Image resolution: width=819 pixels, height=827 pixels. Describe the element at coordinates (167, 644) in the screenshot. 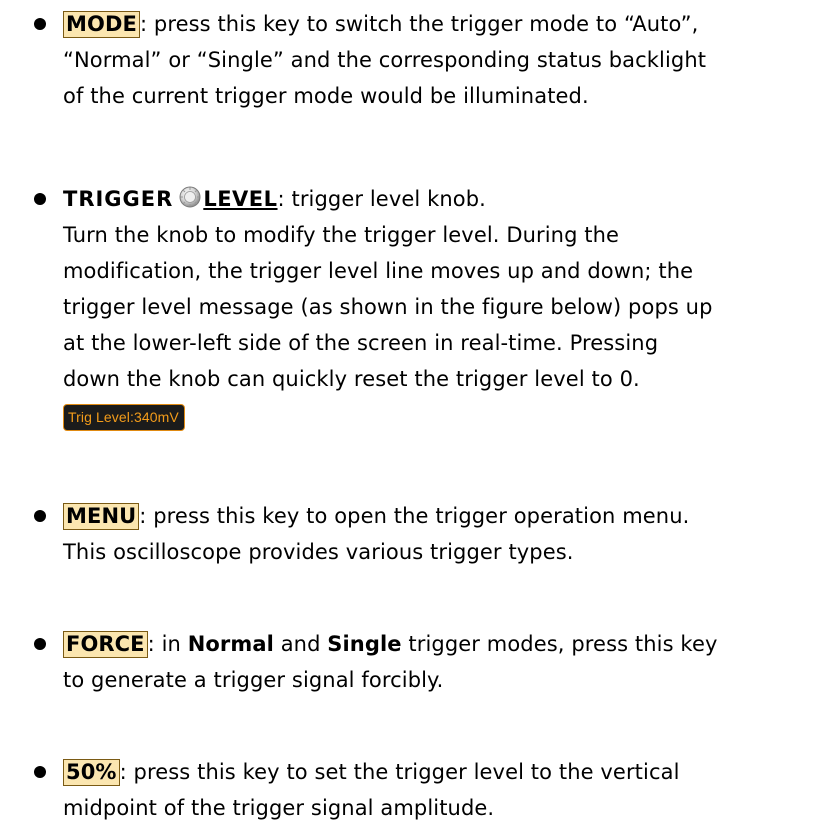

I see `line-segment: : in` at that location.